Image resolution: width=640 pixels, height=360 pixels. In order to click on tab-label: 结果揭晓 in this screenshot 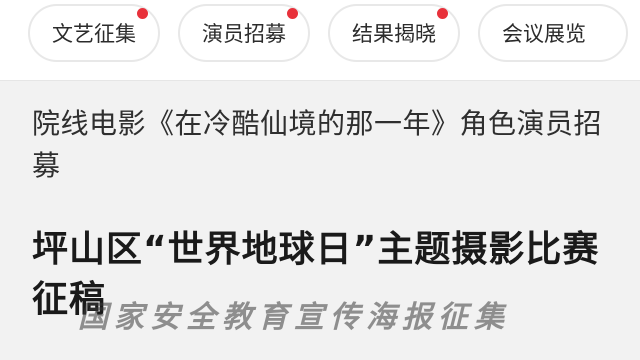, I will do `click(394, 34)`.